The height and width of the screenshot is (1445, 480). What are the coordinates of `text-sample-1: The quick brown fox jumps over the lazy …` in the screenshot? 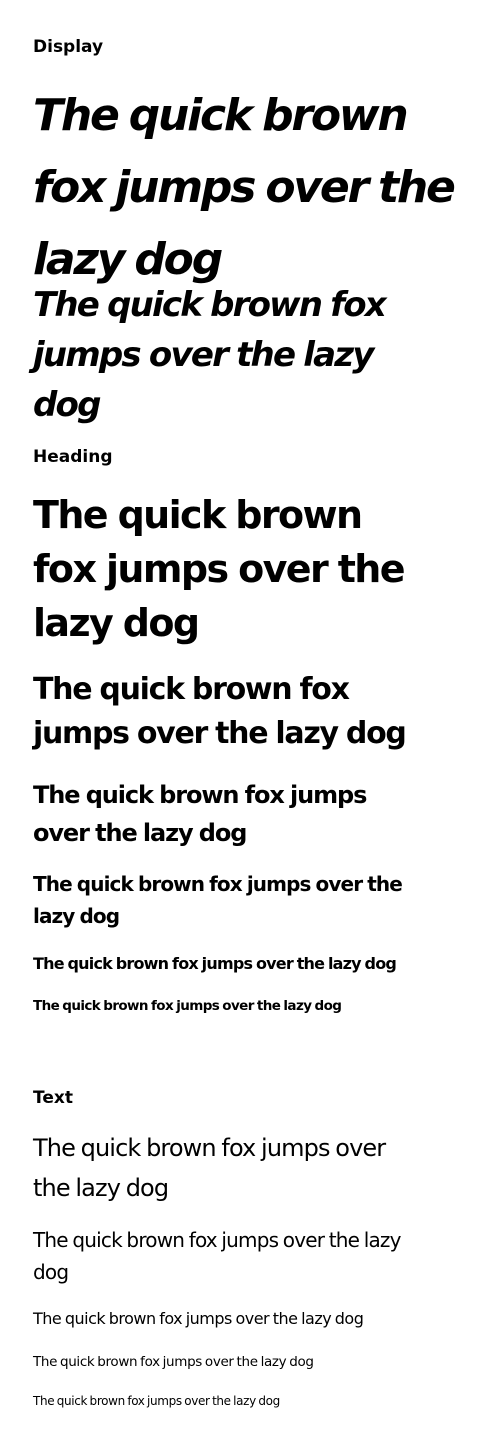 It's located at (209, 1168).